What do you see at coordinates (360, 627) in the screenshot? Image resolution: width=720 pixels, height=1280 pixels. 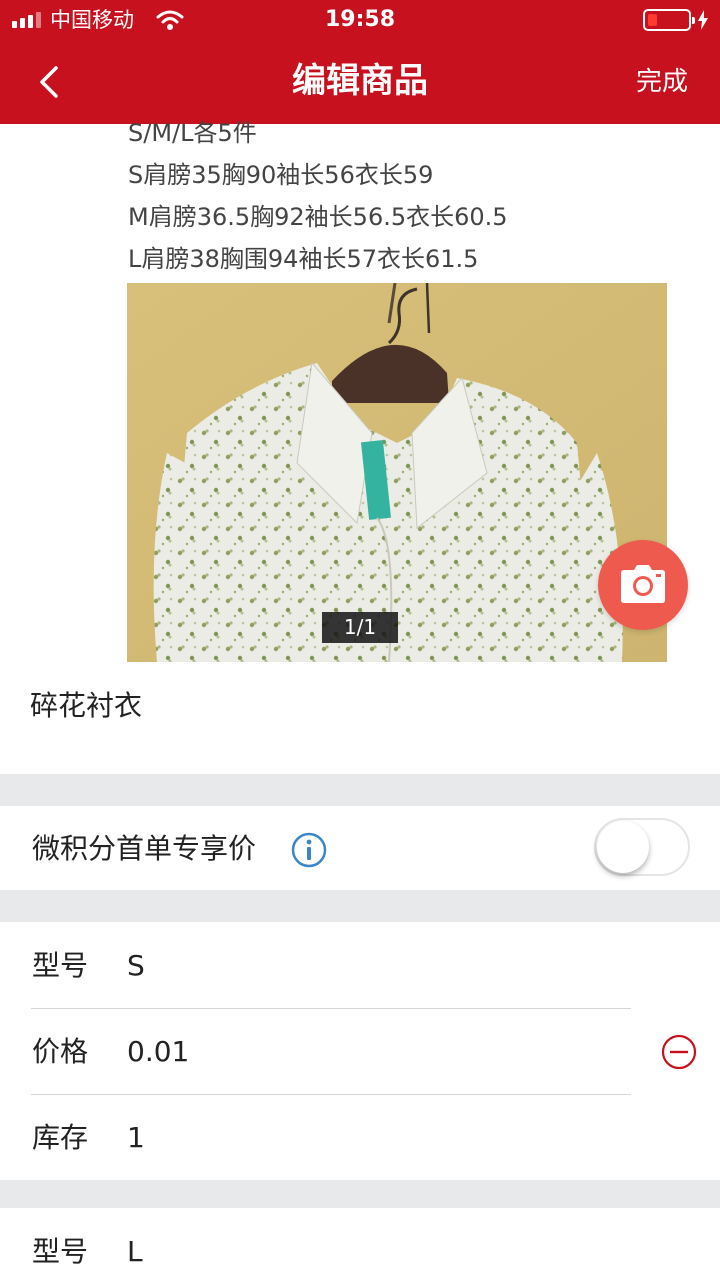 I see `image-pager: 1/1` at bounding box center [360, 627].